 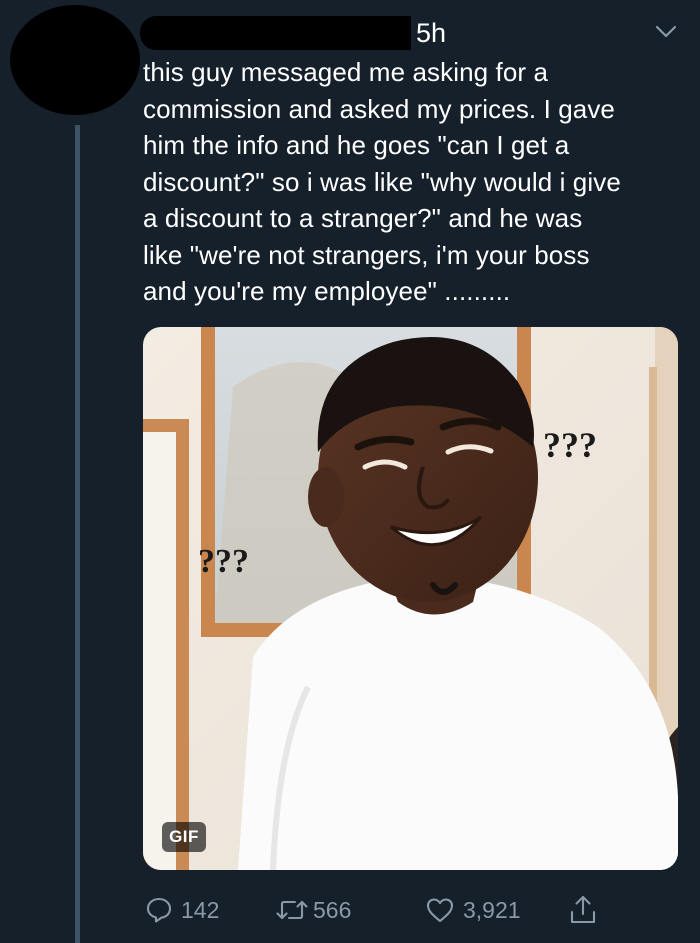 I want to click on chevron-down-icon, so click(x=666, y=32).